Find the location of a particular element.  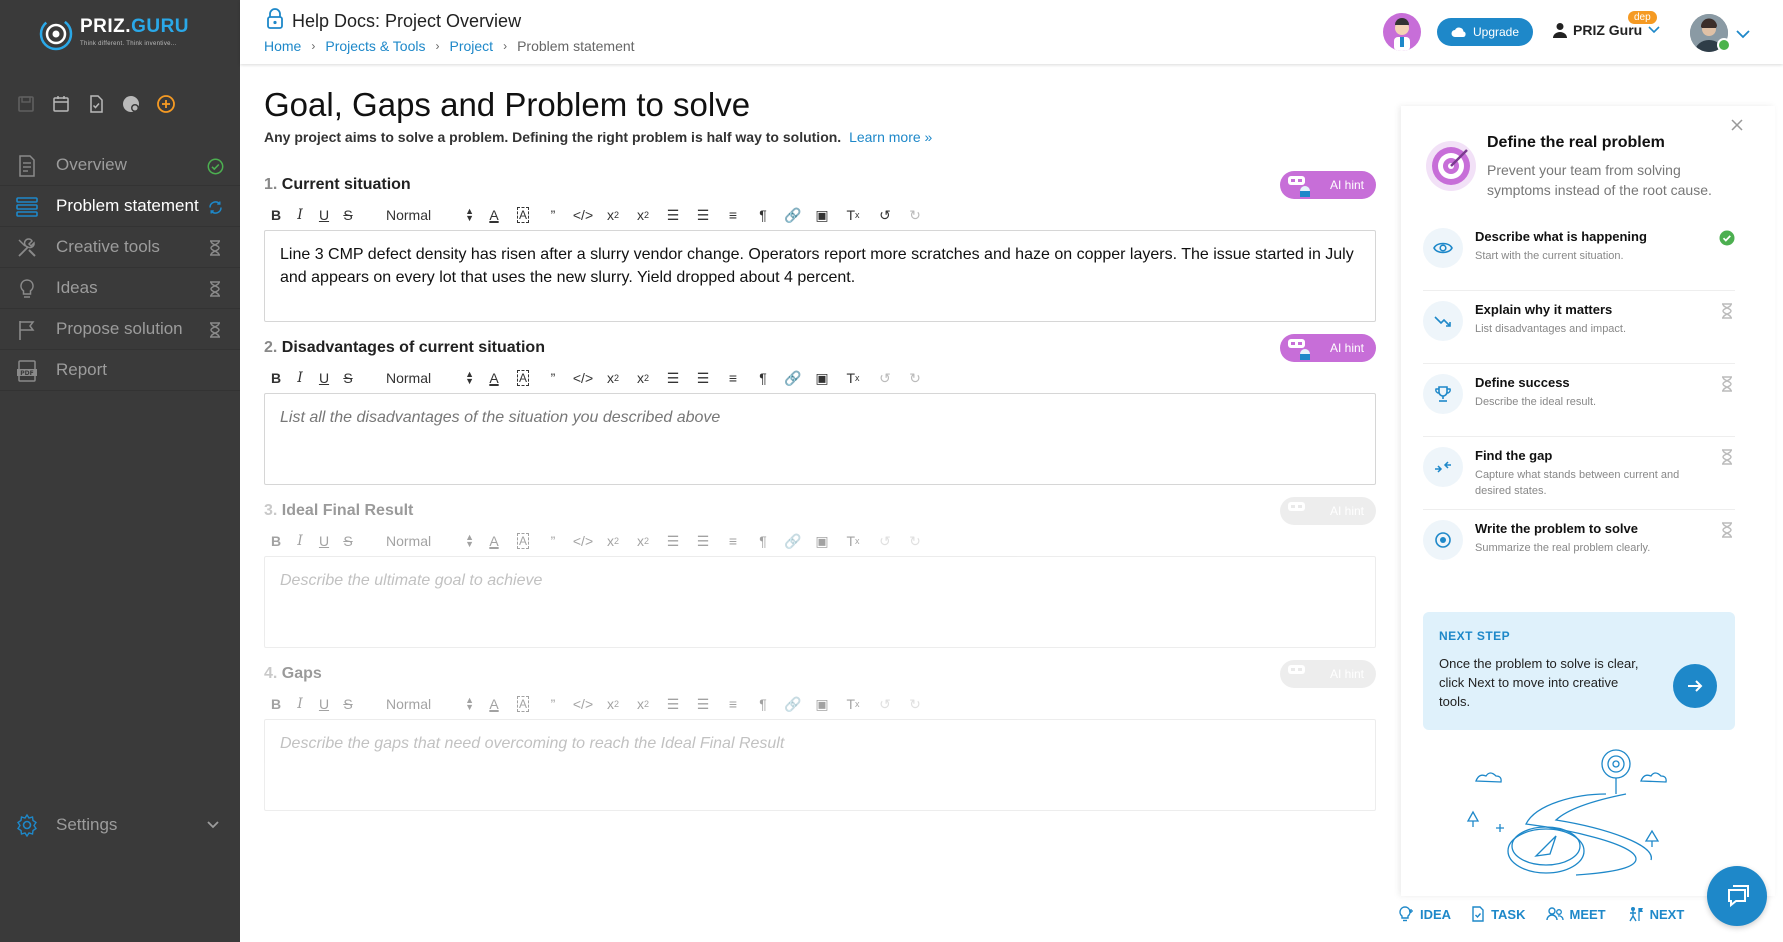

next-action: NEXT is located at coordinates (1655, 914).